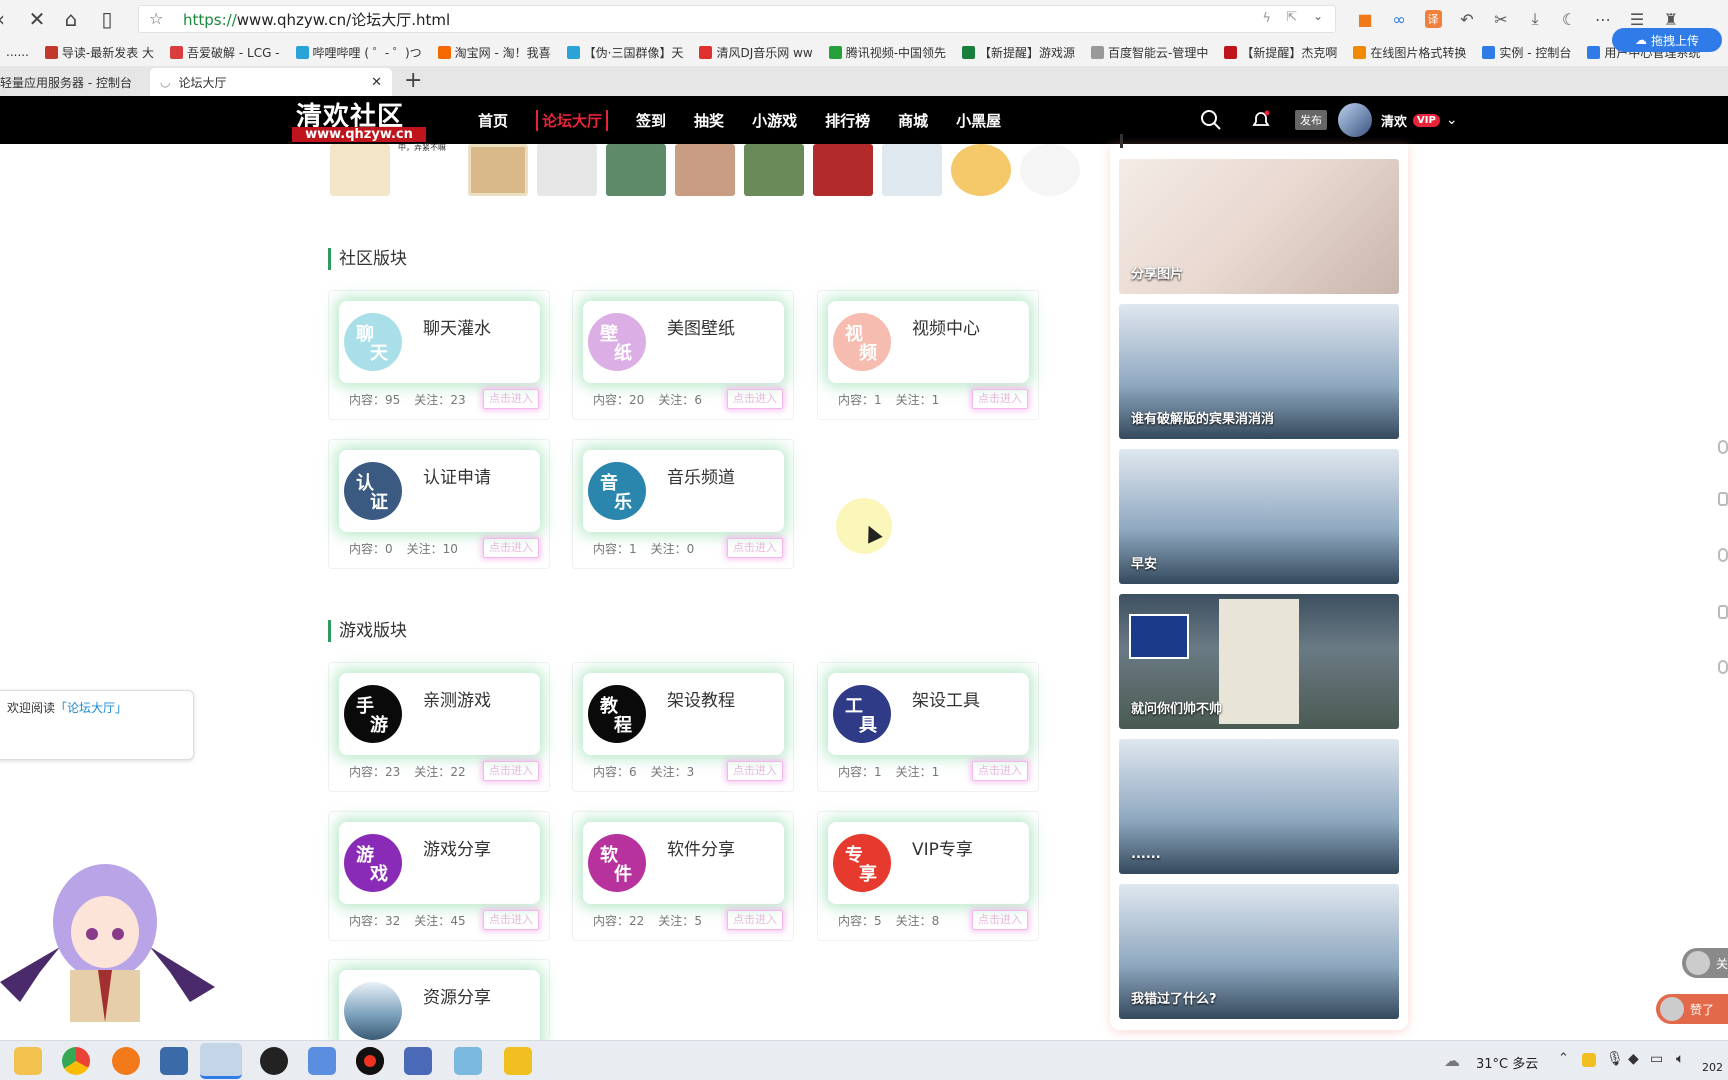  What do you see at coordinates (683, 342) in the screenshot?
I see `board-card-body: 壁纸美图壁纸` at bounding box center [683, 342].